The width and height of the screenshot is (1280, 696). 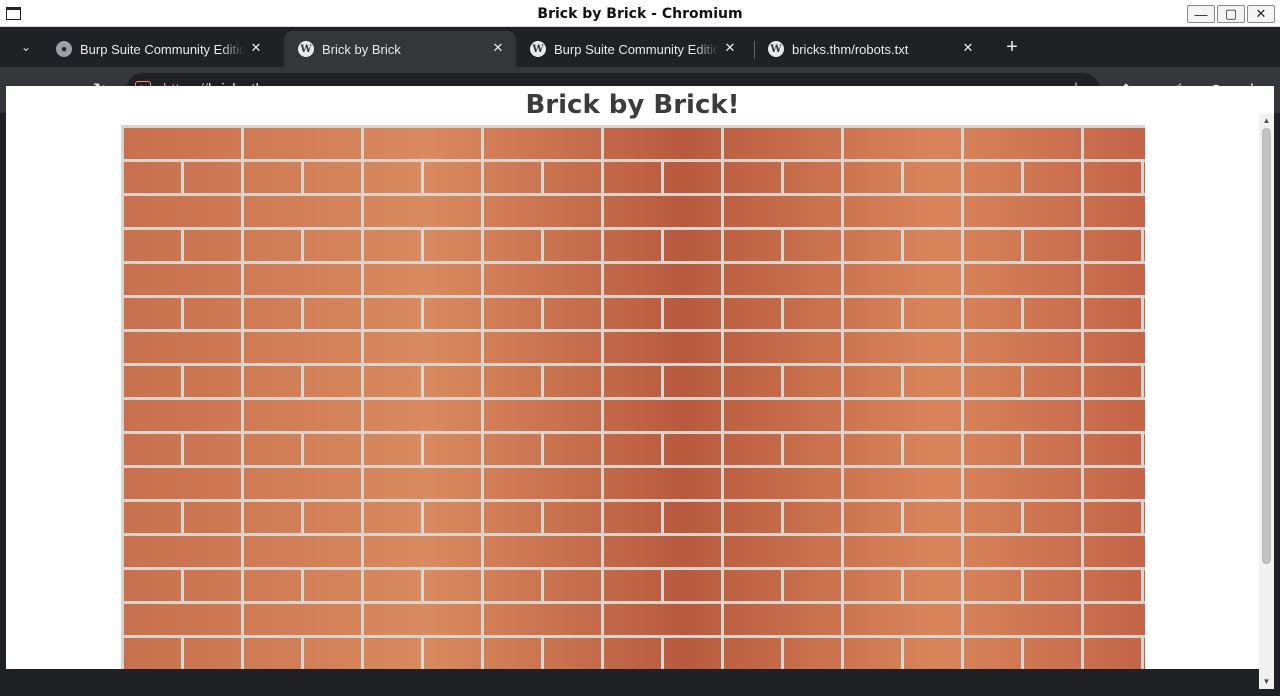 I want to click on window-titlebar: Brick by Brick - Chromium — ▢ ✕, so click(x=640, y=13).